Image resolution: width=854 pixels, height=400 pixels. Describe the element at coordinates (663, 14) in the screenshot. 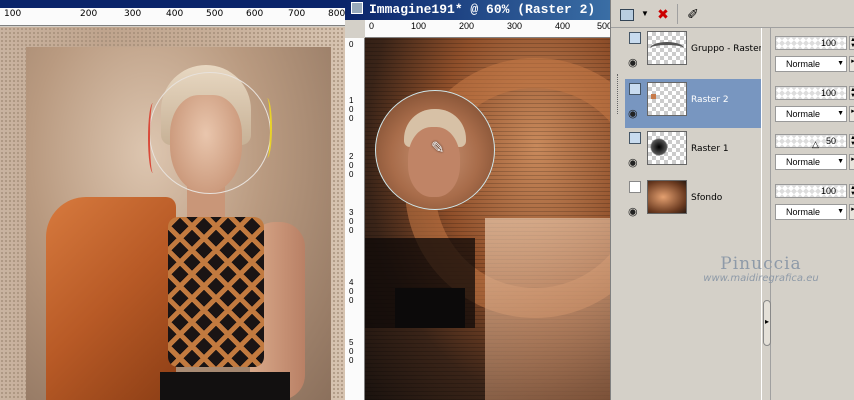

I see `delete-layer-icon: ✖` at that location.